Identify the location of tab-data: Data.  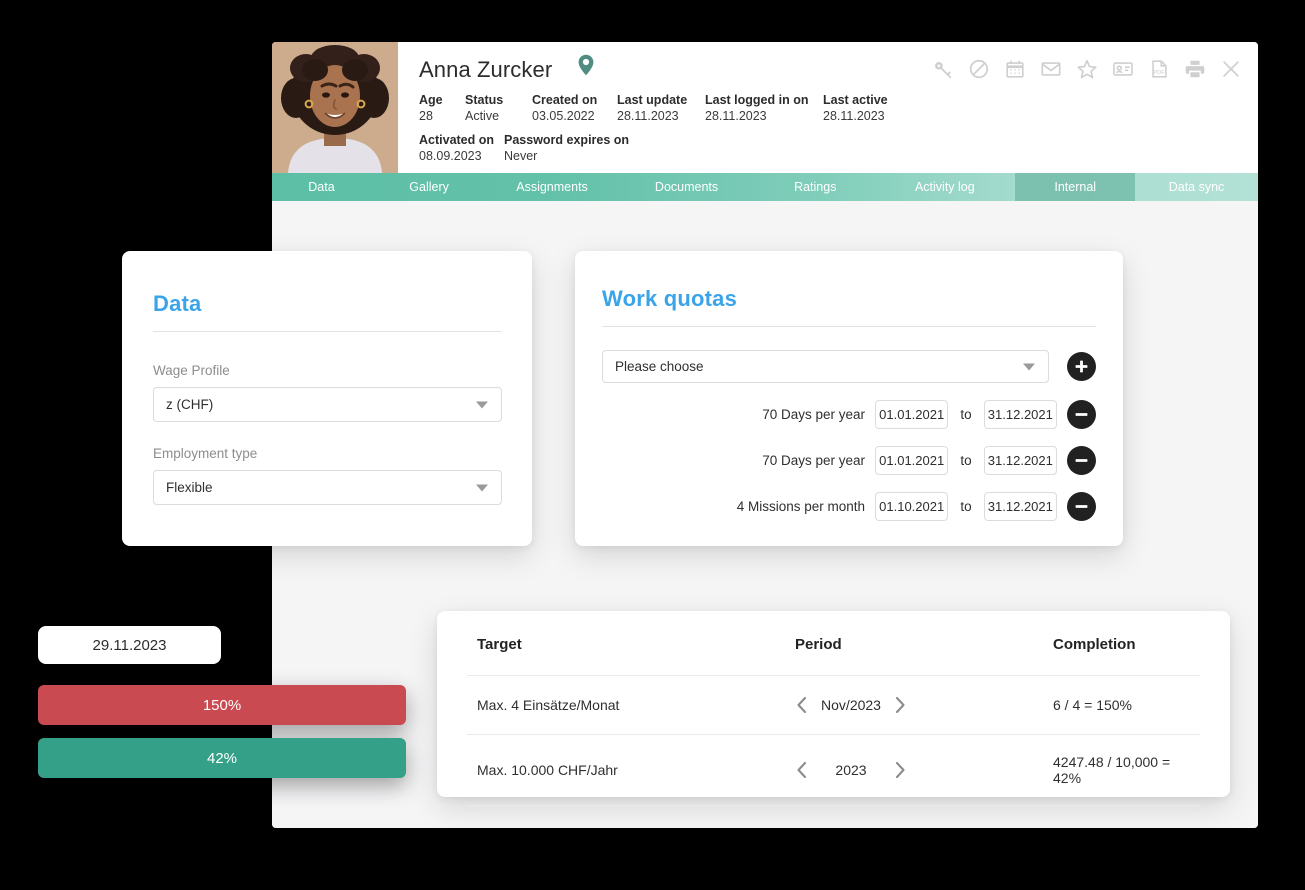
(321, 187).